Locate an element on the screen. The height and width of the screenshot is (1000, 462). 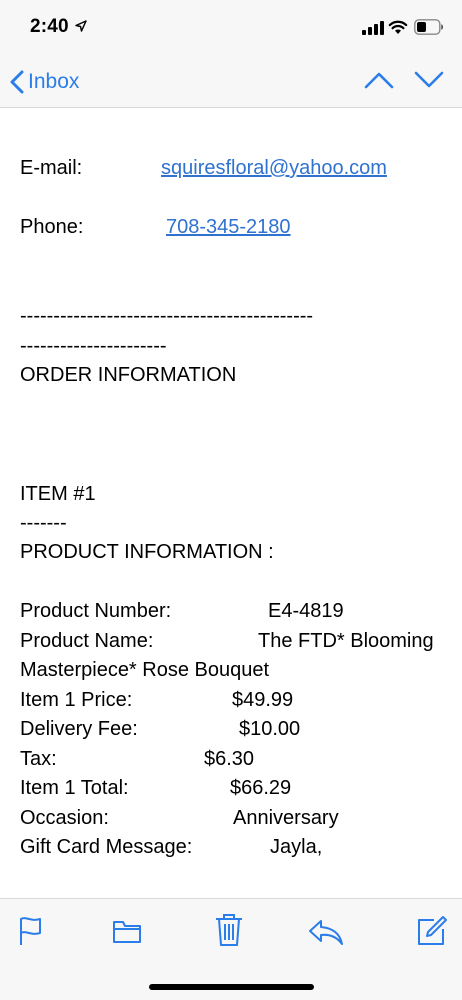
back-label: Inbox is located at coordinates (54, 81).